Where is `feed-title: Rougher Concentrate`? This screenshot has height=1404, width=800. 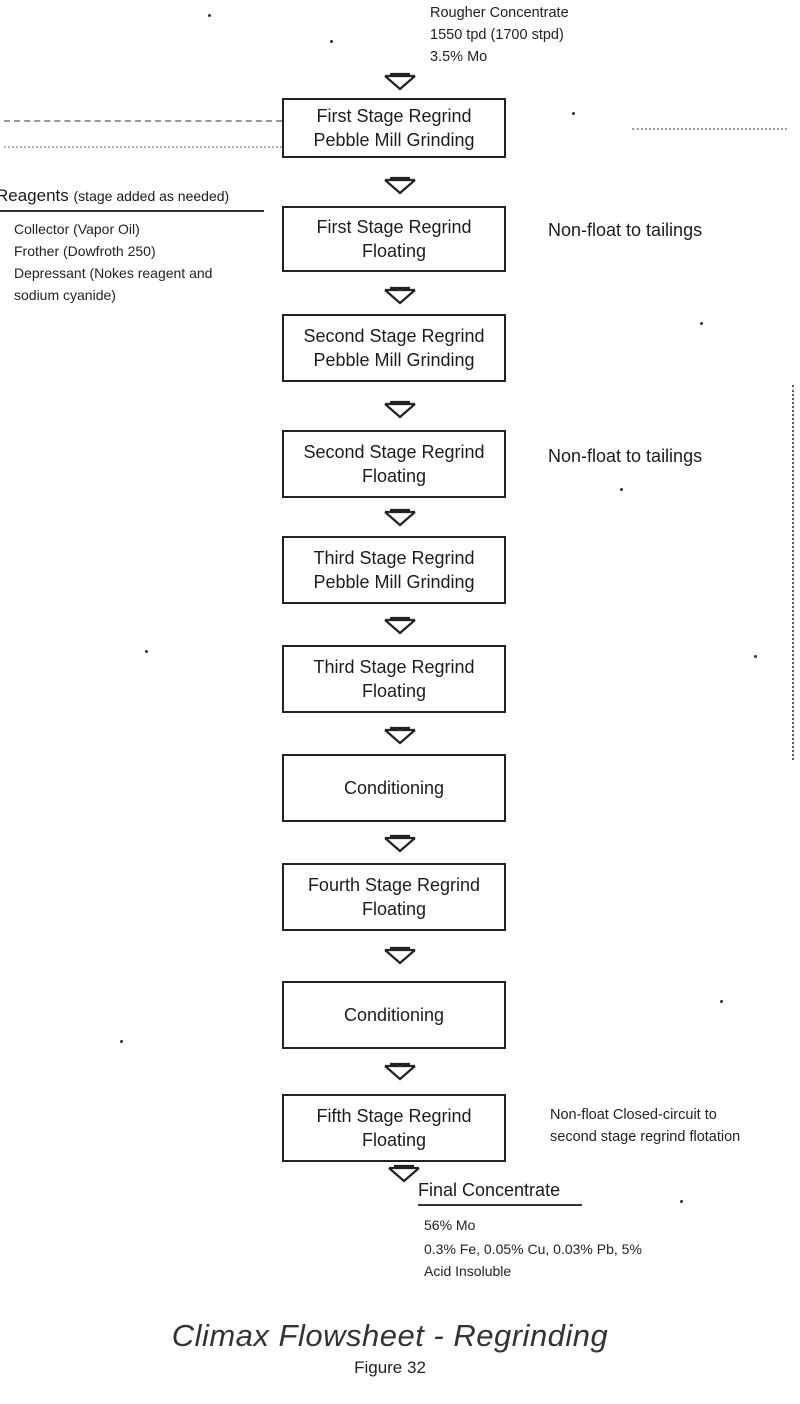 feed-title: Rougher Concentrate is located at coordinates (499, 13).